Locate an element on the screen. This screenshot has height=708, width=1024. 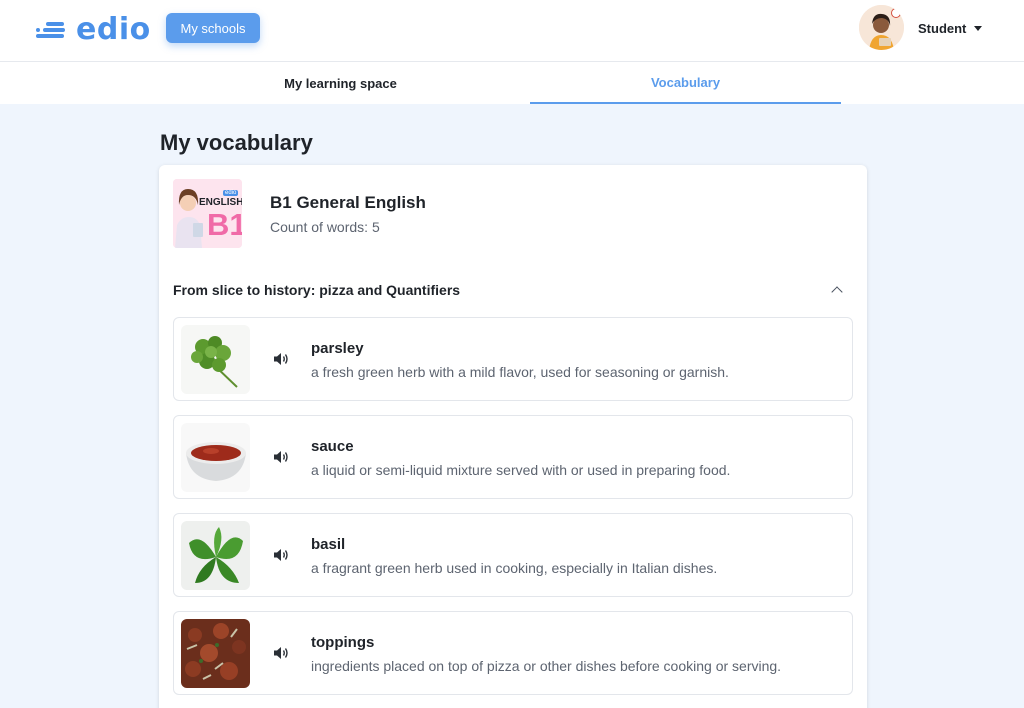
course-title: B1 General English is located at coordinates (348, 202).